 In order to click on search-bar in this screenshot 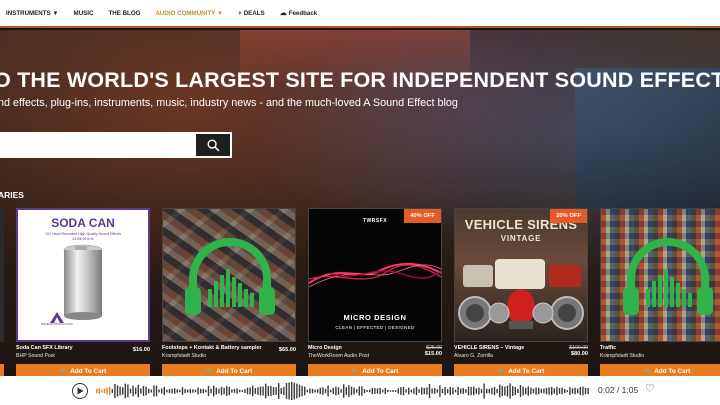, I will do `click(116, 145)`.